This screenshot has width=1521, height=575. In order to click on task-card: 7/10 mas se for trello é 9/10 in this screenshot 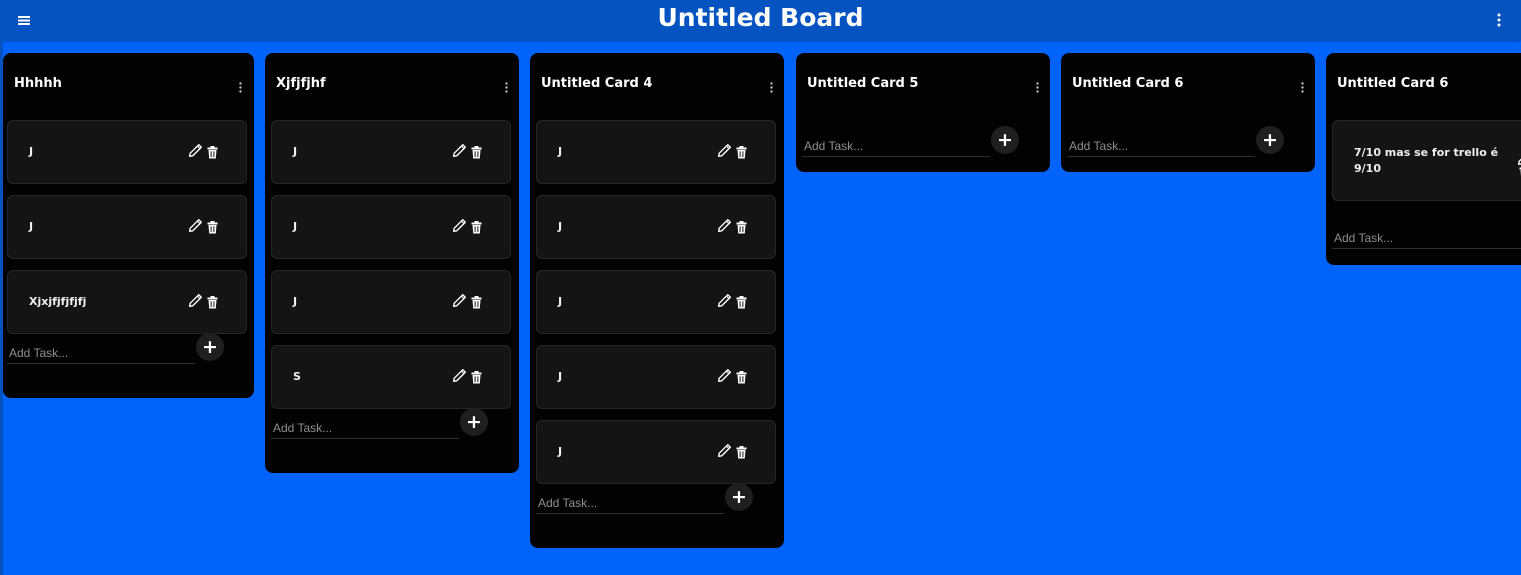, I will do `click(1426, 160)`.